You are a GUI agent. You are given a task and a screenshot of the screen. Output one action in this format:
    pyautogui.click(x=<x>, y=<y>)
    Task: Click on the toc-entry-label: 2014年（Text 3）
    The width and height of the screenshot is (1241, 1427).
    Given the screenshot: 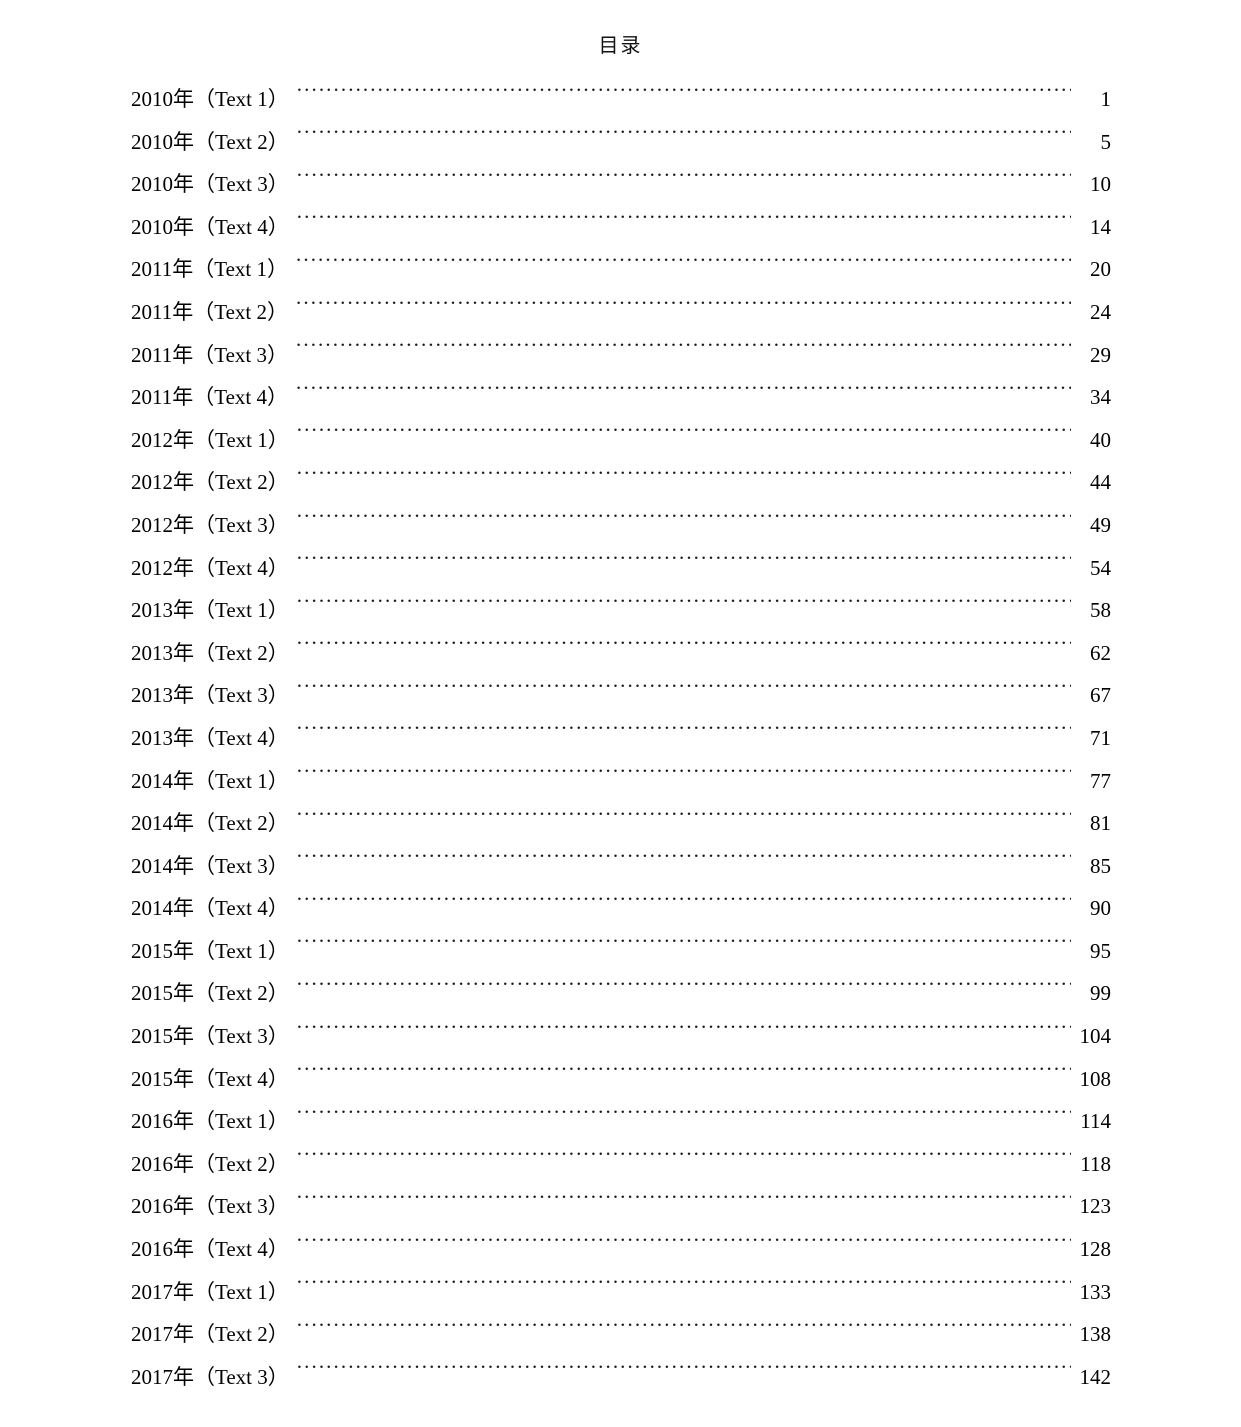 What is the action you would take?
    pyautogui.click(x=210, y=865)
    